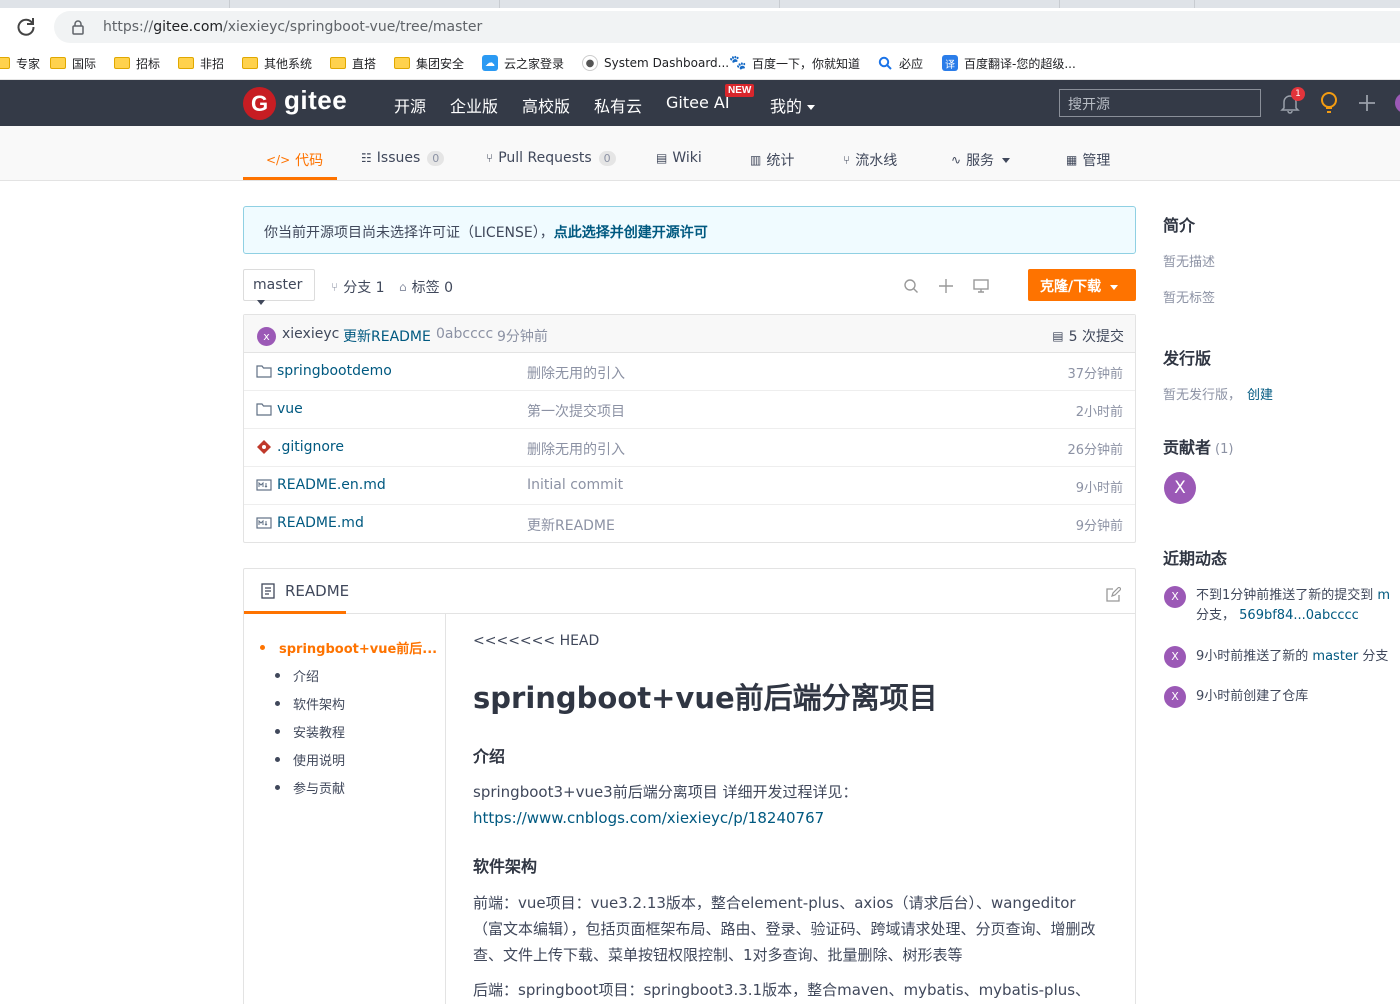 Image resolution: width=1400 pixels, height=1004 pixels. I want to click on search-input: 搜开源, so click(1160, 103).